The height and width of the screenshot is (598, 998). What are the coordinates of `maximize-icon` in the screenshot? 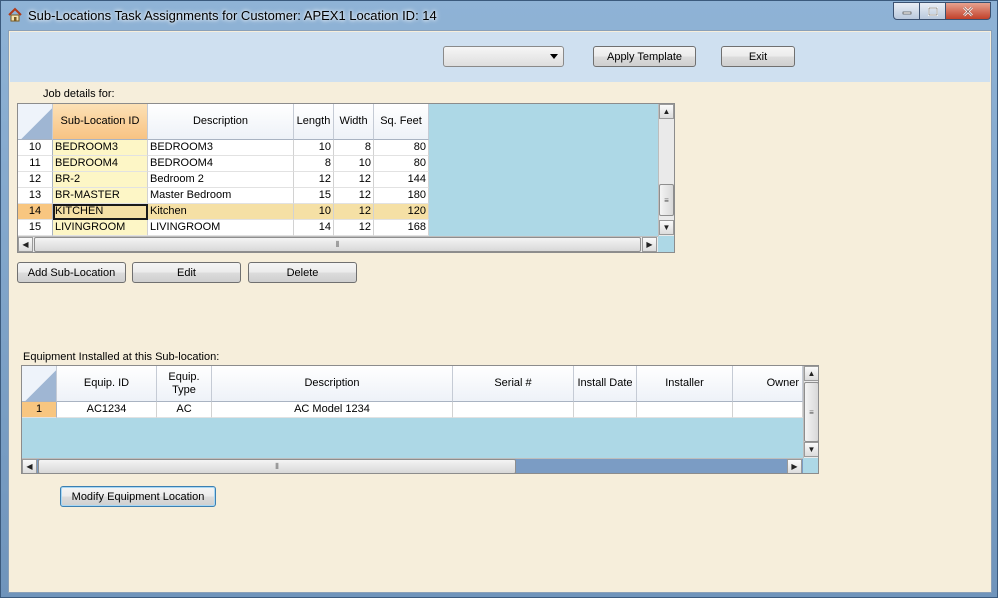 It's located at (932, 11).